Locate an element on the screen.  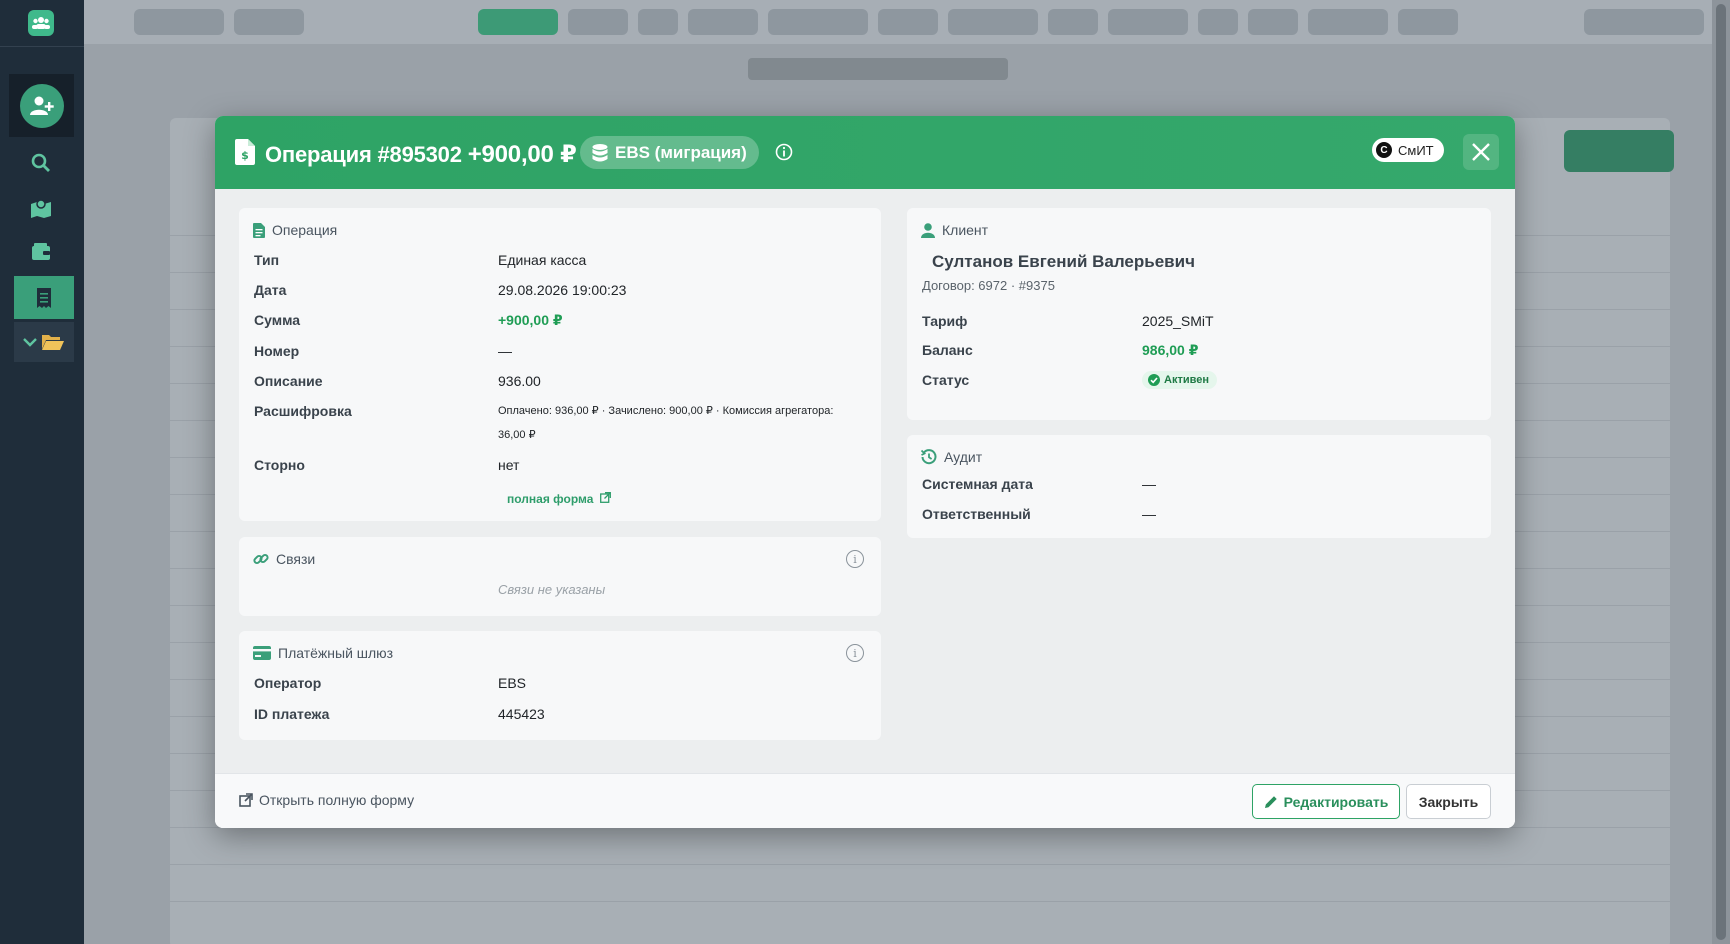
gateway-card-title: Платёжный шлюз is located at coordinates (336, 653).